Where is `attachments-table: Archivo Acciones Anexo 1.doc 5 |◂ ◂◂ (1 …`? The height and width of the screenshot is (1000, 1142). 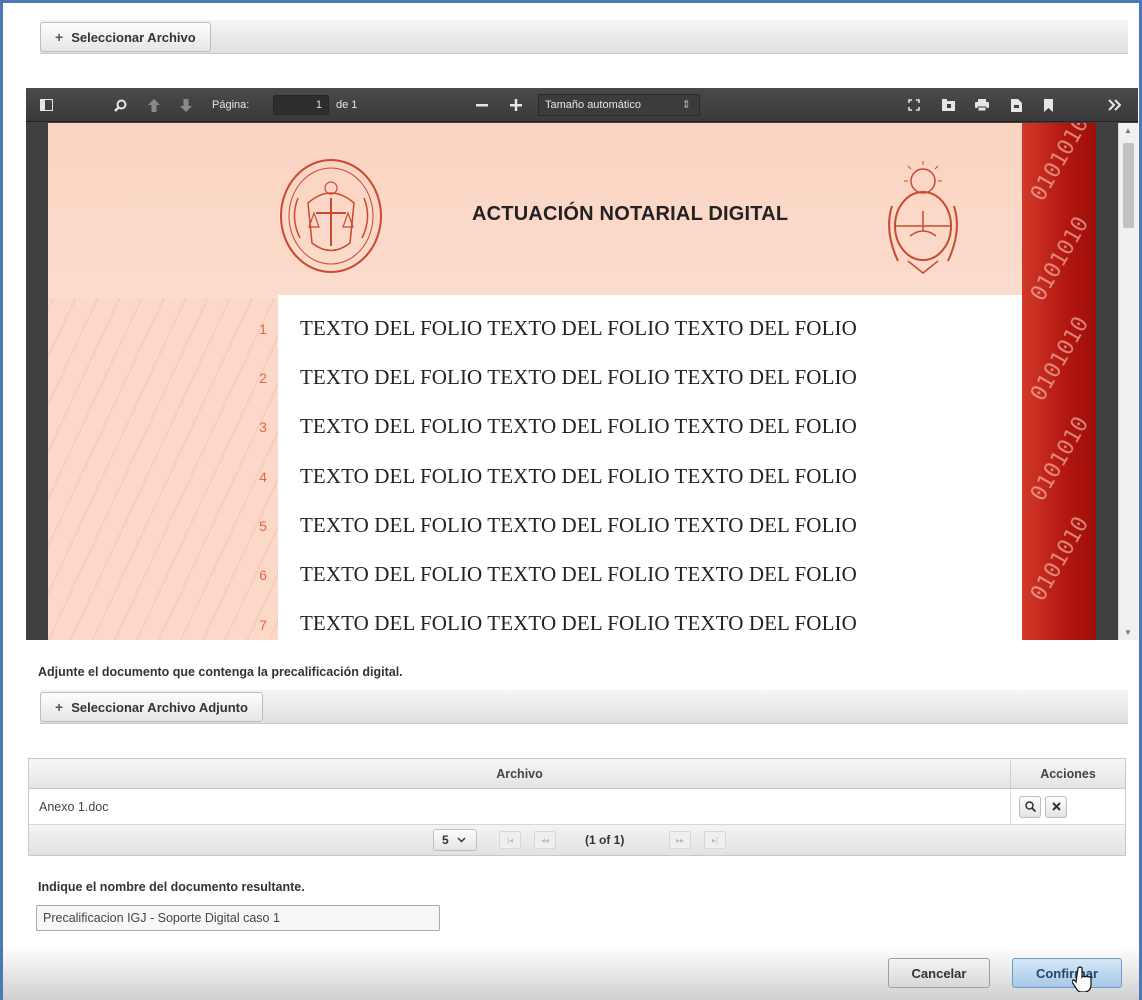 attachments-table: Archivo Acciones Anexo 1.doc 5 |◂ ◂◂ (1 … is located at coordinates (577, 807).